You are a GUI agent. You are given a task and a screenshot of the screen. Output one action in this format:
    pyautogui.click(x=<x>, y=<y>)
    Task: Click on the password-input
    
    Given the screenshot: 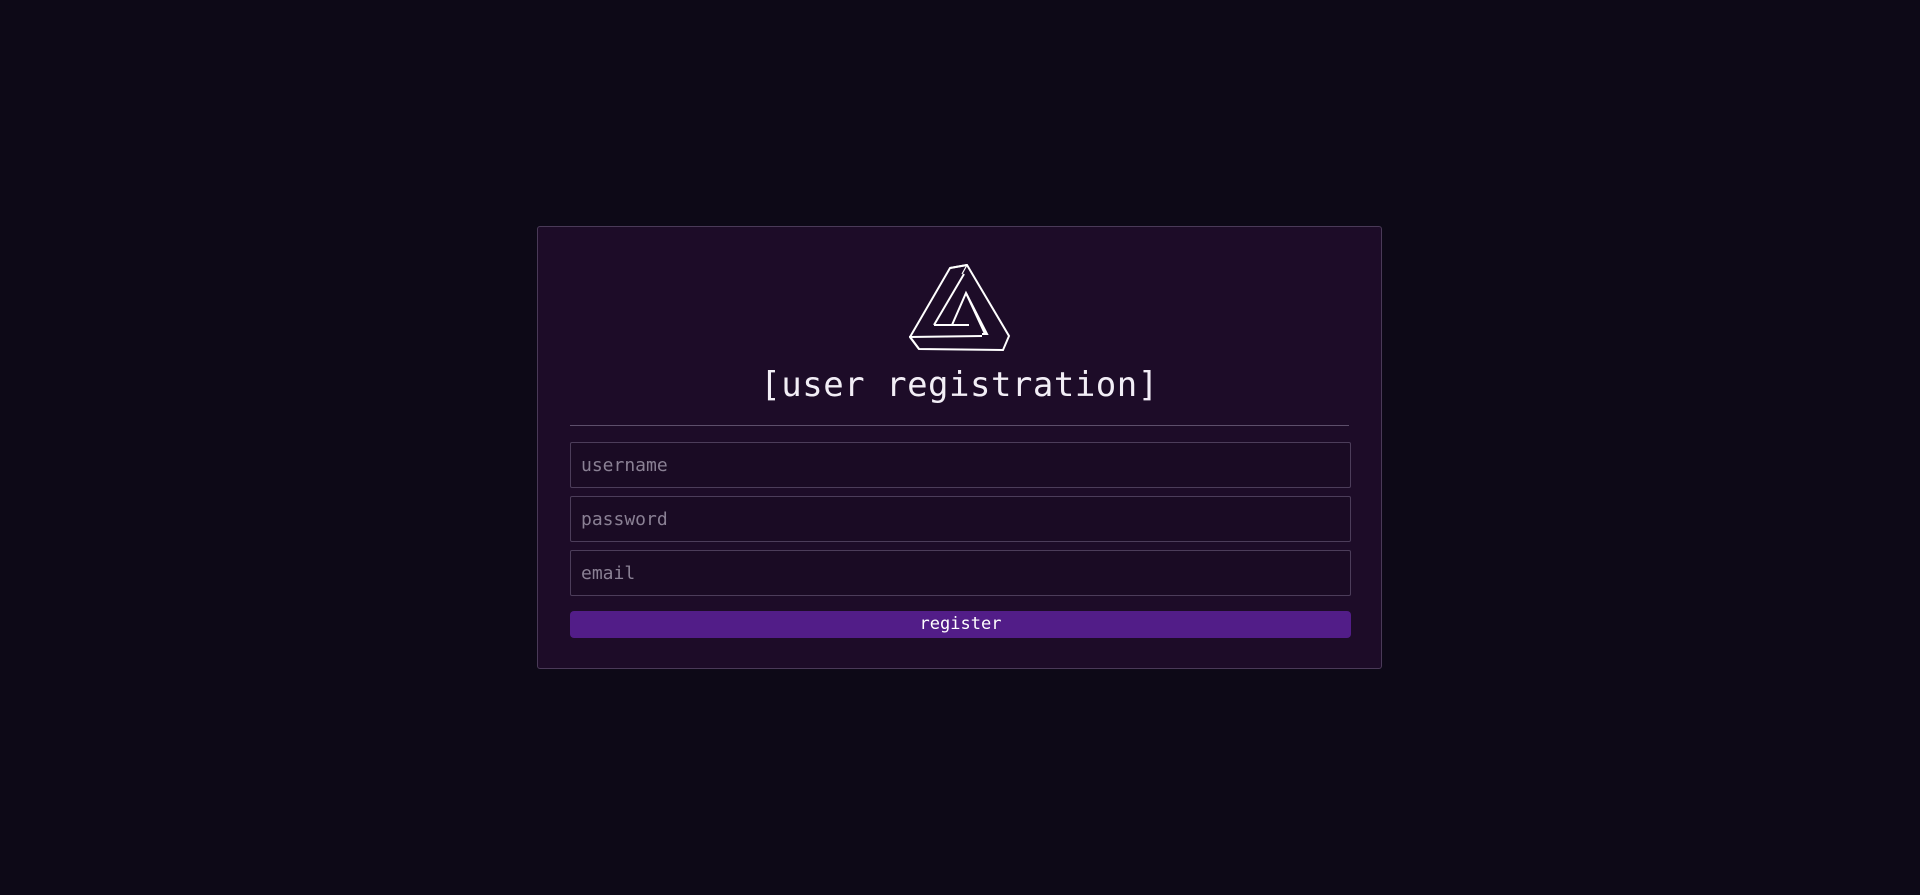 What is the action you would take?
    pyautogui.click(x=960, y=519)
    